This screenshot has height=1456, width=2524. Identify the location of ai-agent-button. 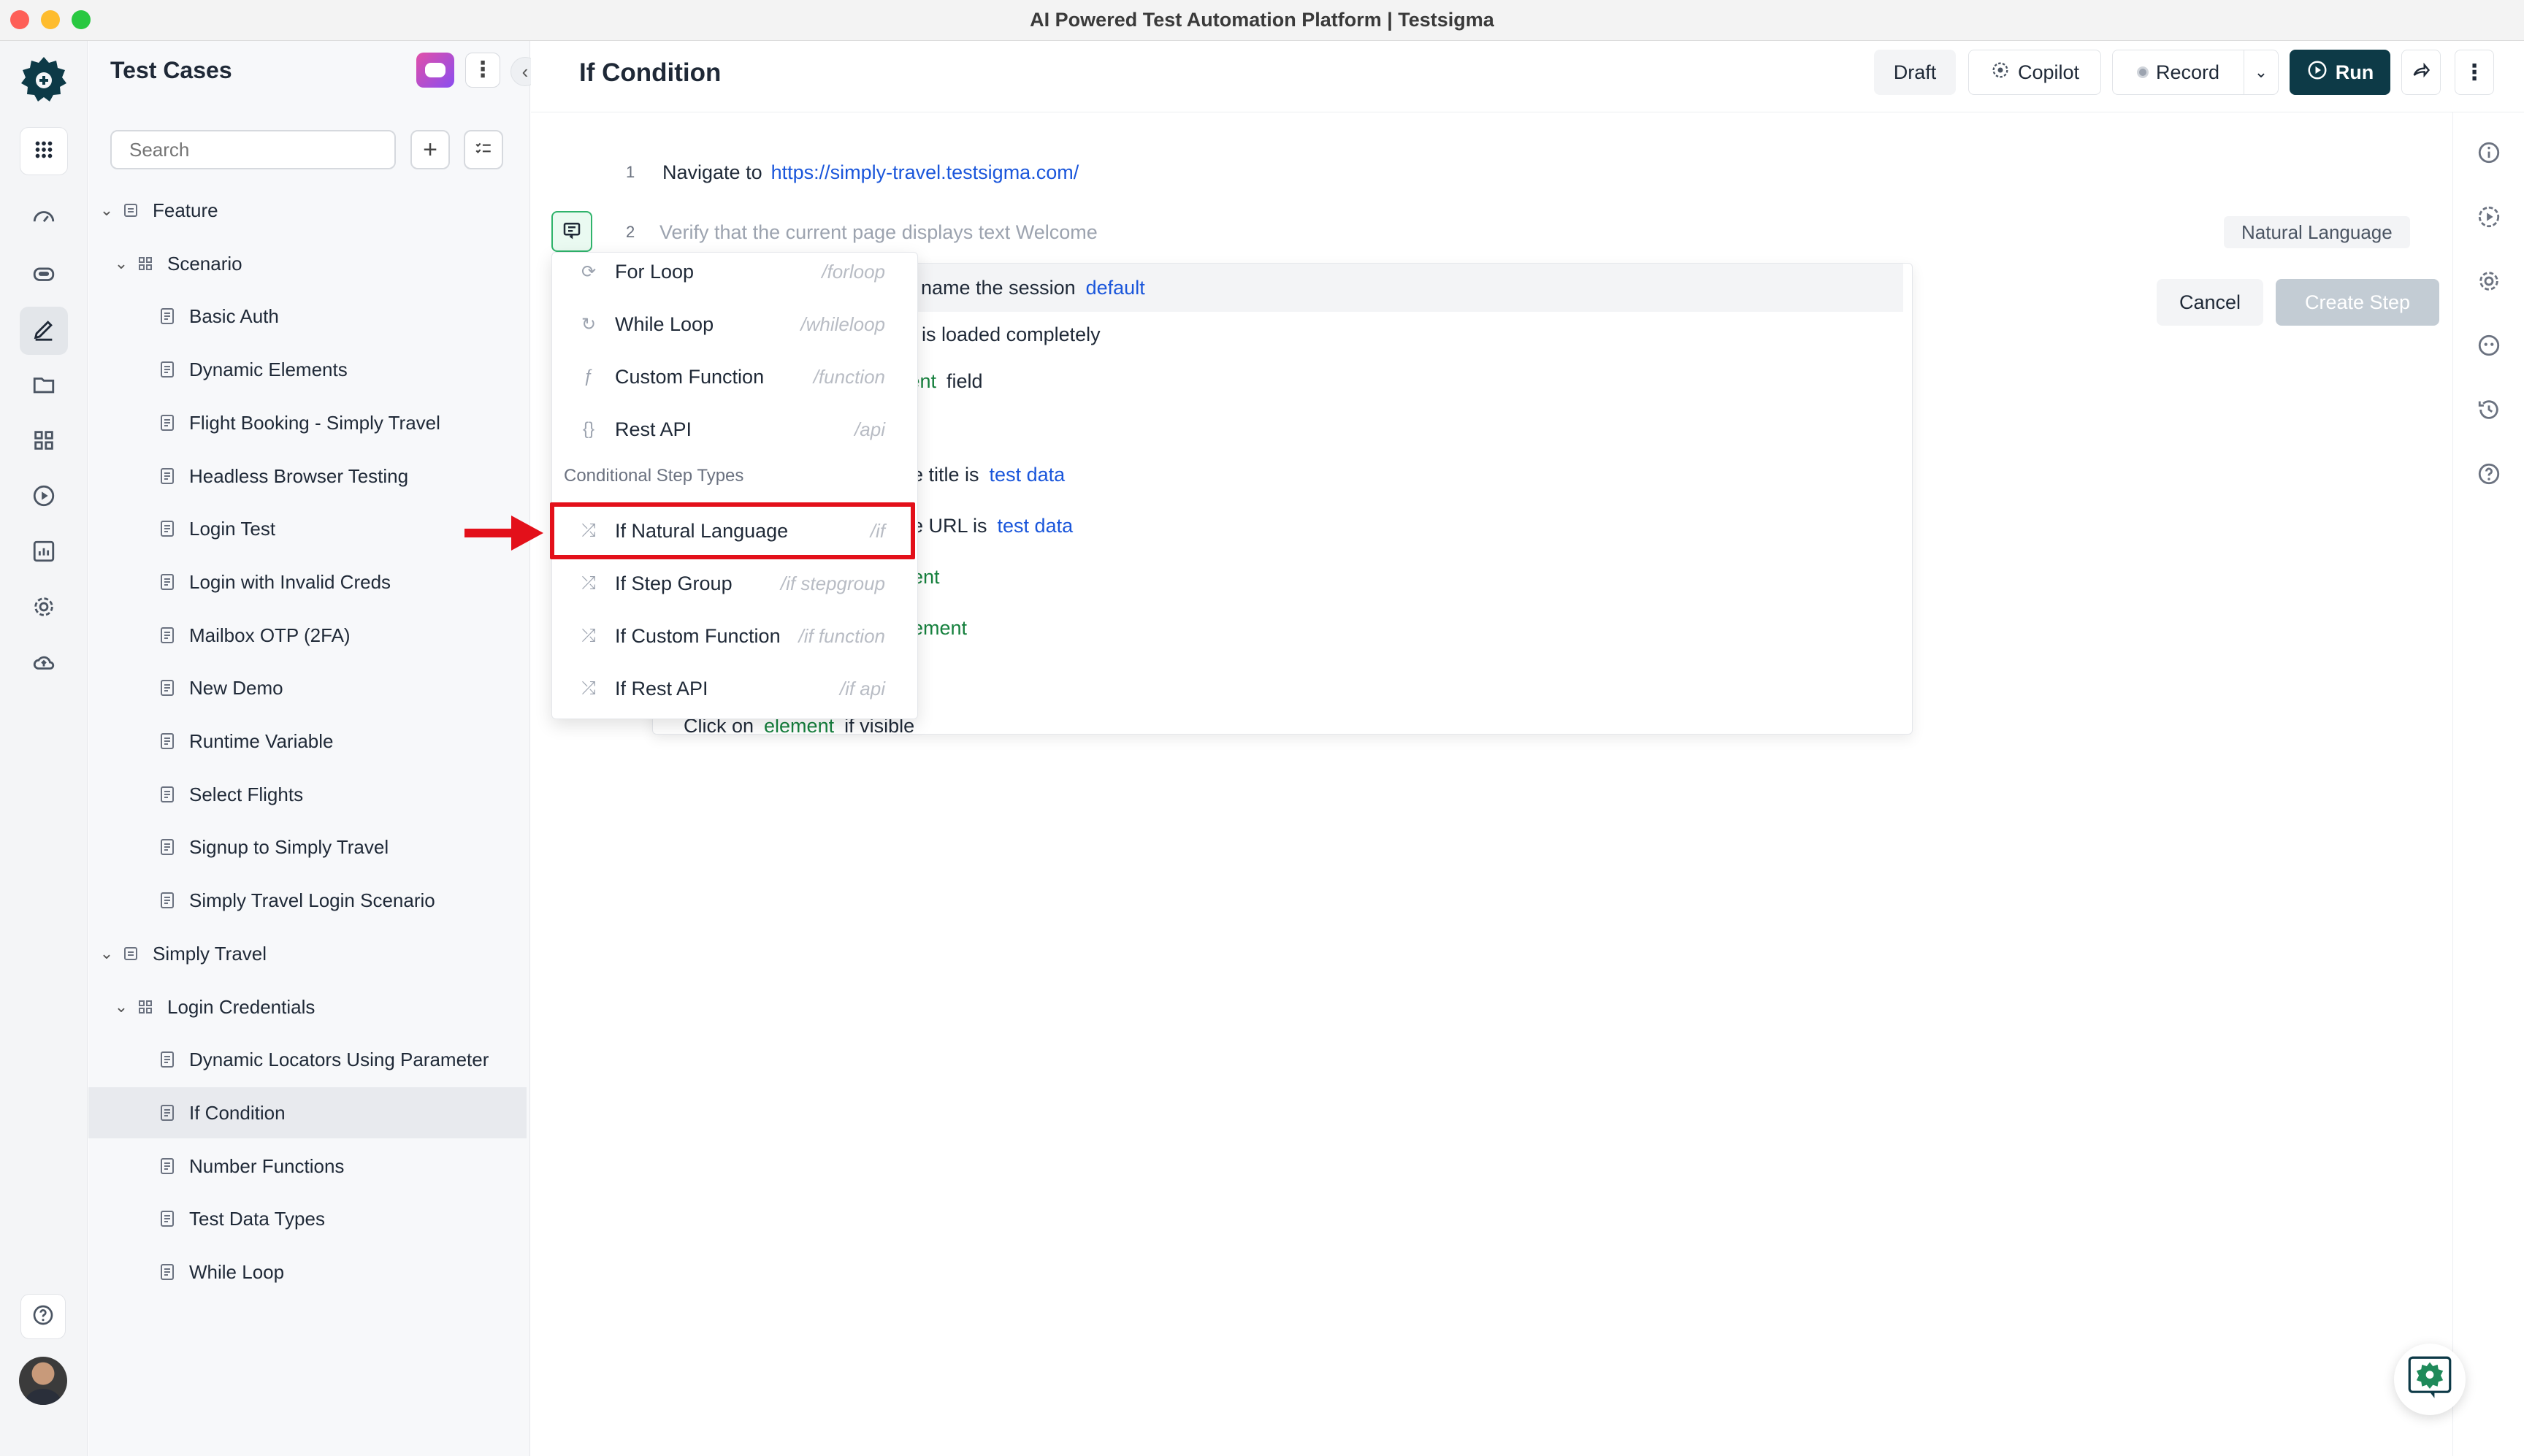
(2489, 347).